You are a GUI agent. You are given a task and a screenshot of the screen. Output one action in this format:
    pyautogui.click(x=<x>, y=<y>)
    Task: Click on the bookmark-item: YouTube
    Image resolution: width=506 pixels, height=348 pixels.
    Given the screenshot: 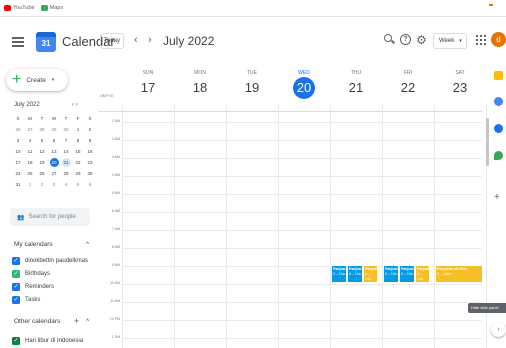 What is the action you would take?
    pyautogui.click(x=19, y=8)
    